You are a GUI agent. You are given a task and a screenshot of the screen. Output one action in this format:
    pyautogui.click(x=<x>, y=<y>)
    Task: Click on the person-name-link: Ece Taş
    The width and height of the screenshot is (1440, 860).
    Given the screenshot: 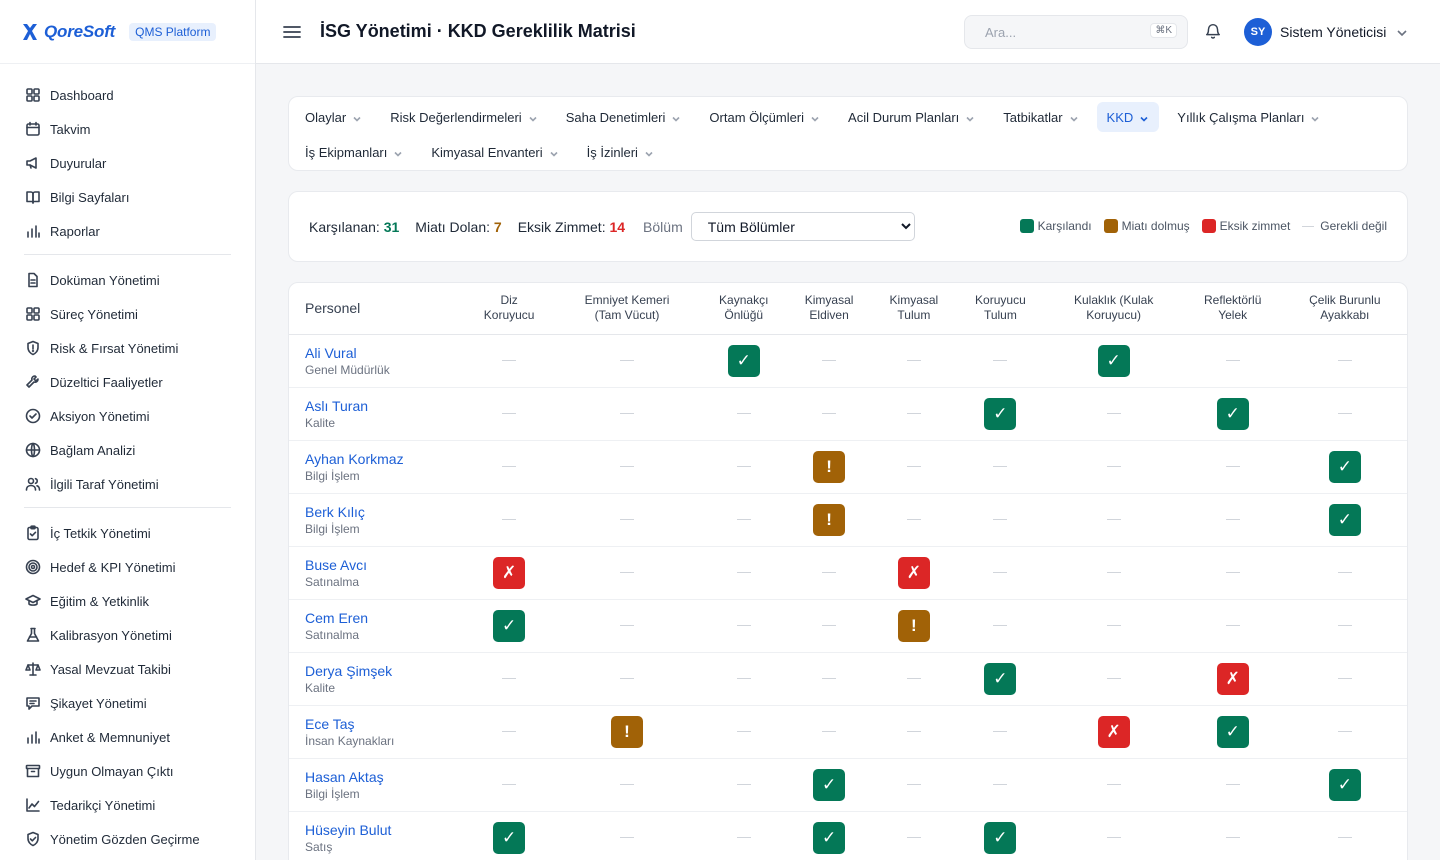 What is the action you would take?
    pyautogui.click(x=385, y=724)
    